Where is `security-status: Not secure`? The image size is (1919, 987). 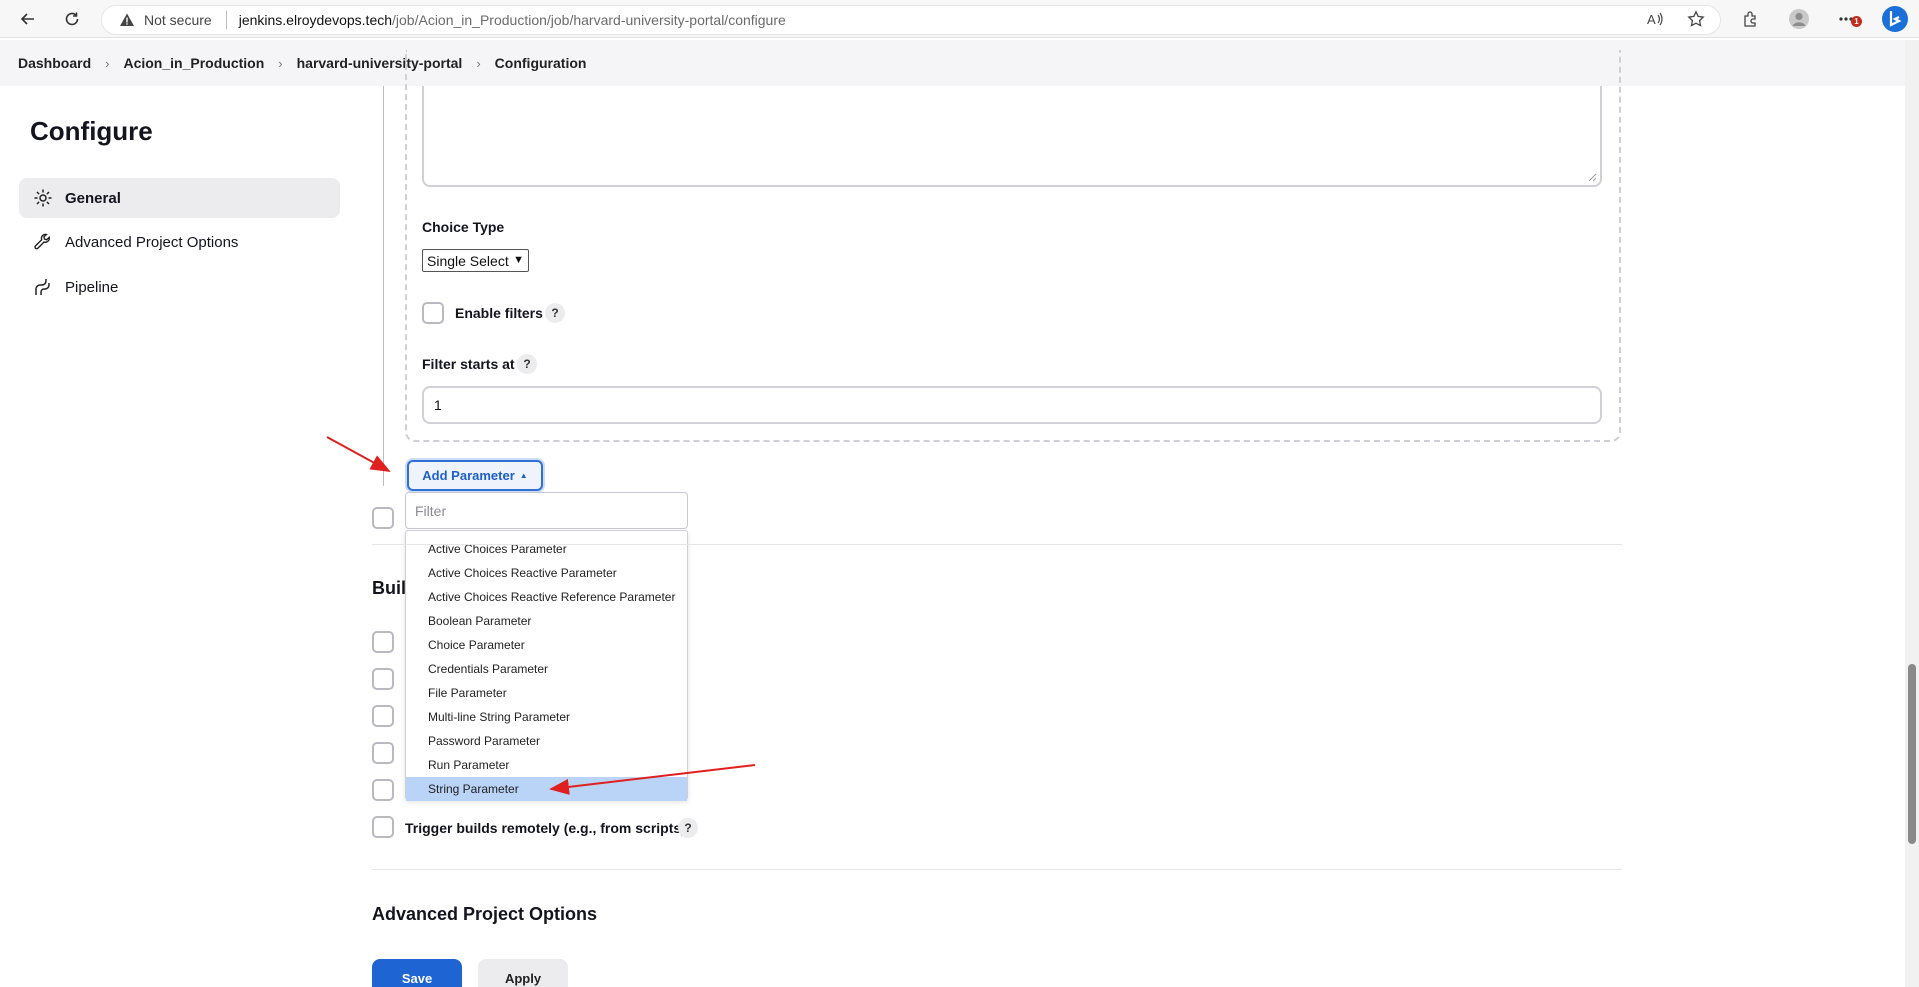
security-status: Not secure is located at coordinates (178, 20).